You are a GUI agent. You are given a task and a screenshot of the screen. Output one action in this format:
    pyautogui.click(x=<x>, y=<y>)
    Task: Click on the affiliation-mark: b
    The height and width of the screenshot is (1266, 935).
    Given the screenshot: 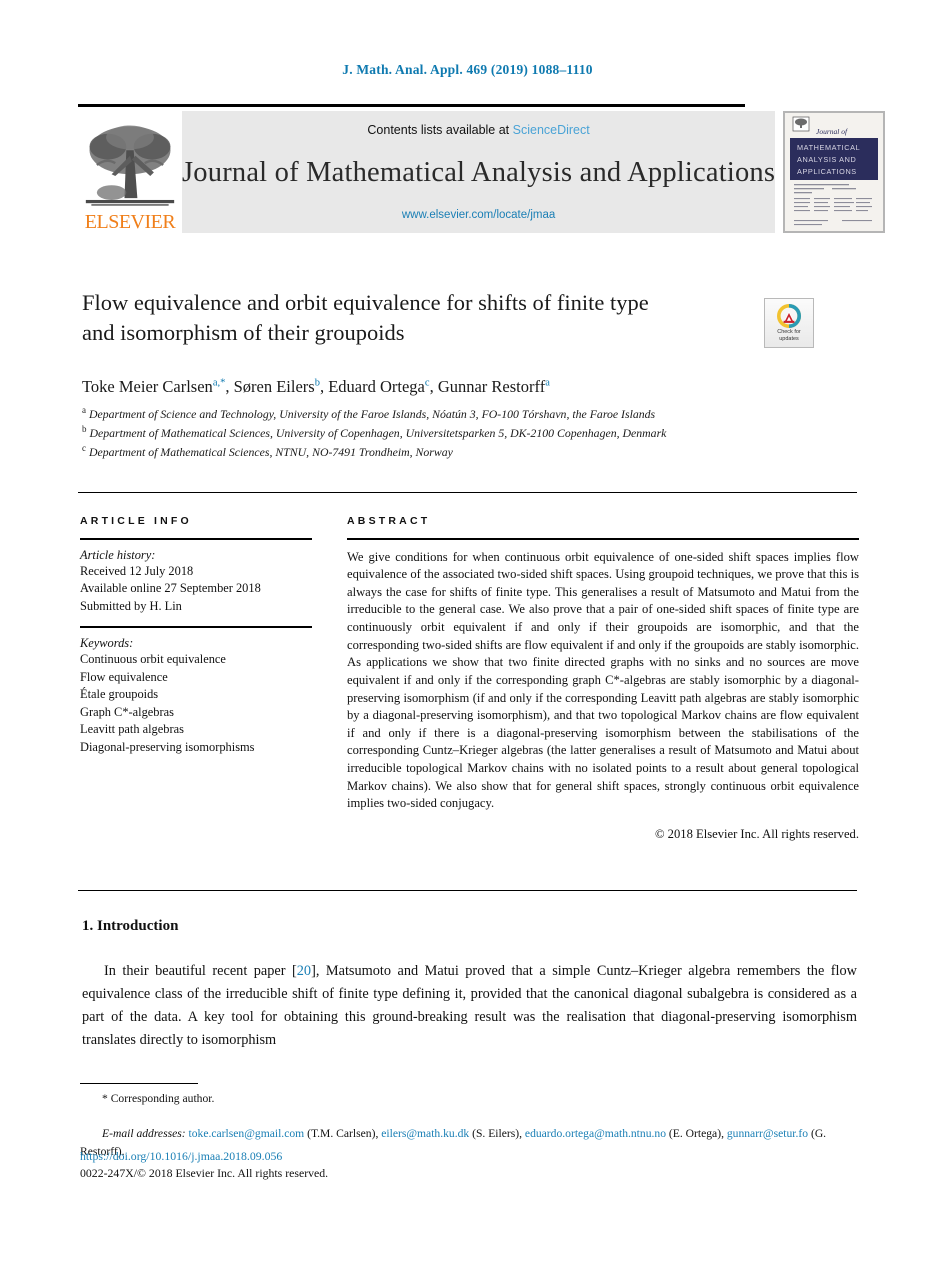 What is the action you would take?
    pyautogui.click(x=84, y=429)
    